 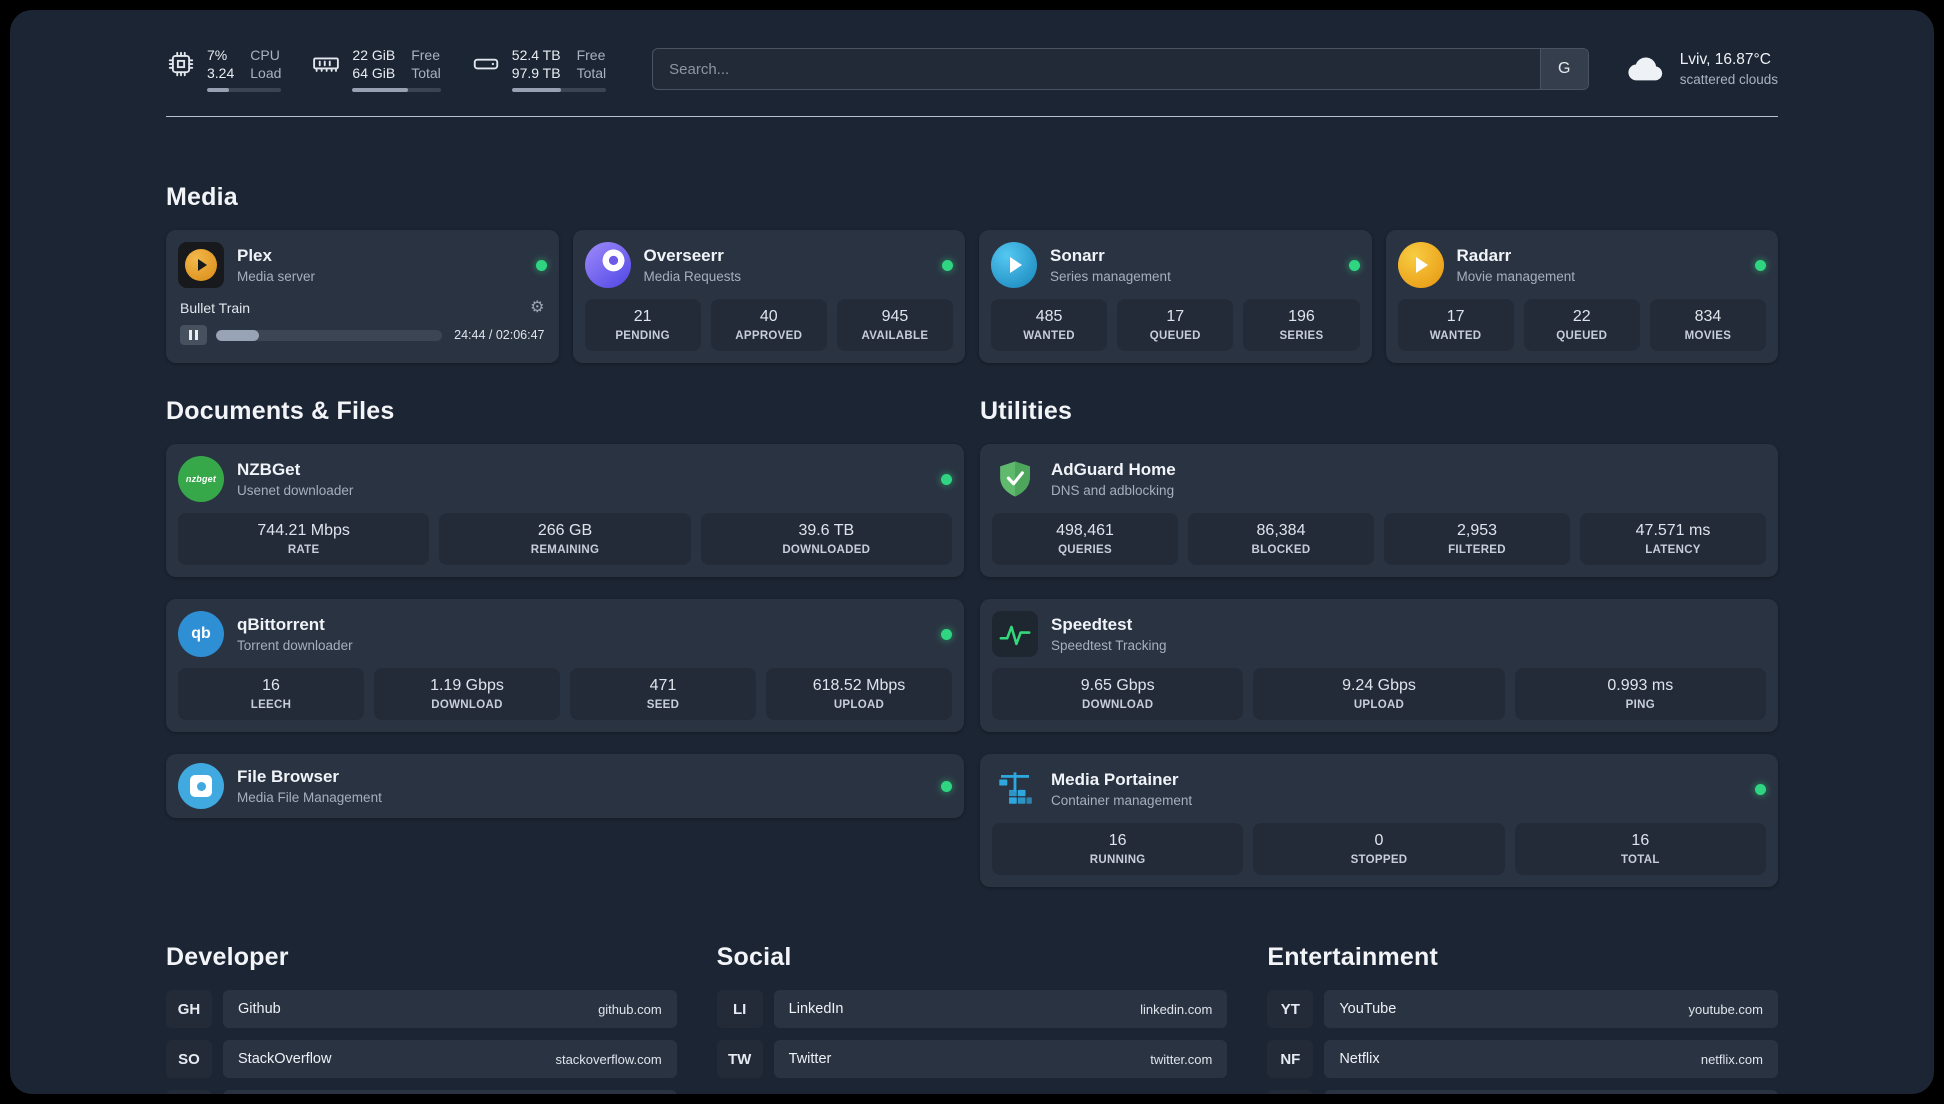 I want to click on adguard-icon, so click(x=1015, y=479).